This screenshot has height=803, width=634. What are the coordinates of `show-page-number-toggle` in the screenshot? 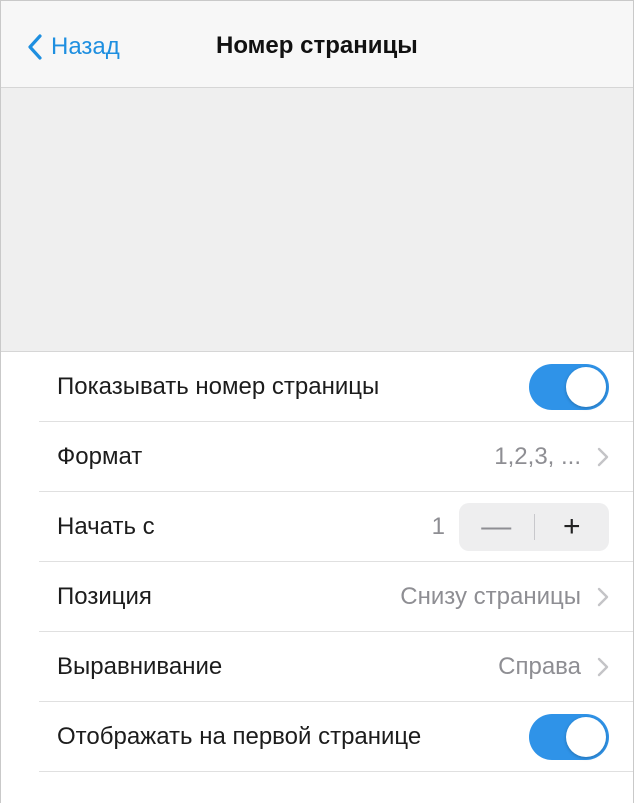 It's located at (569, 386).